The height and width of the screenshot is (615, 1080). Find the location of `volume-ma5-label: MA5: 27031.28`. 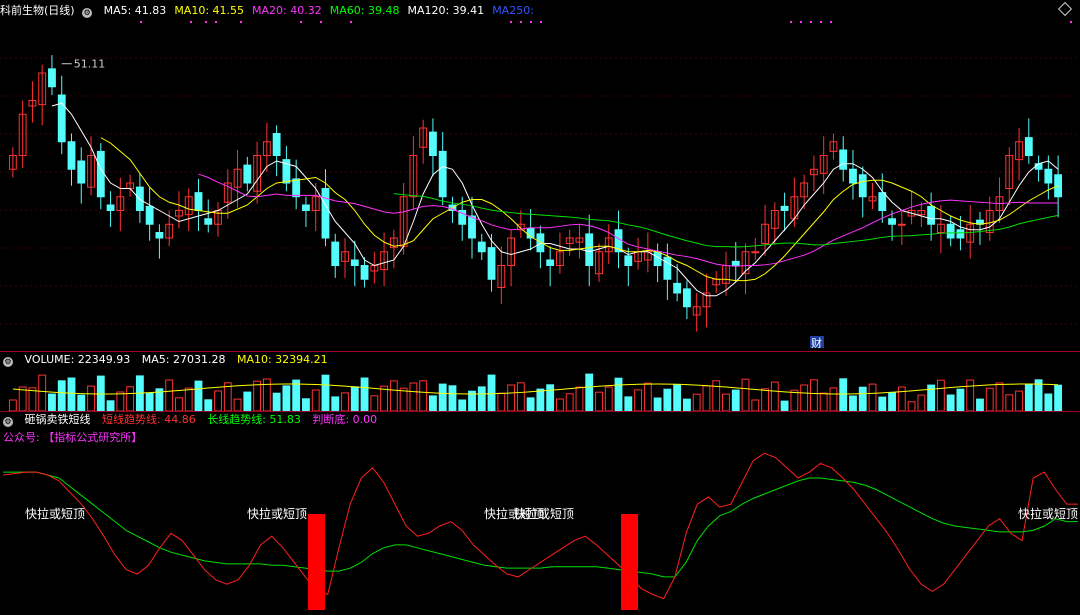

volume-ma5-label: MA5: 27031.28 is located at coordinates (183, 359).